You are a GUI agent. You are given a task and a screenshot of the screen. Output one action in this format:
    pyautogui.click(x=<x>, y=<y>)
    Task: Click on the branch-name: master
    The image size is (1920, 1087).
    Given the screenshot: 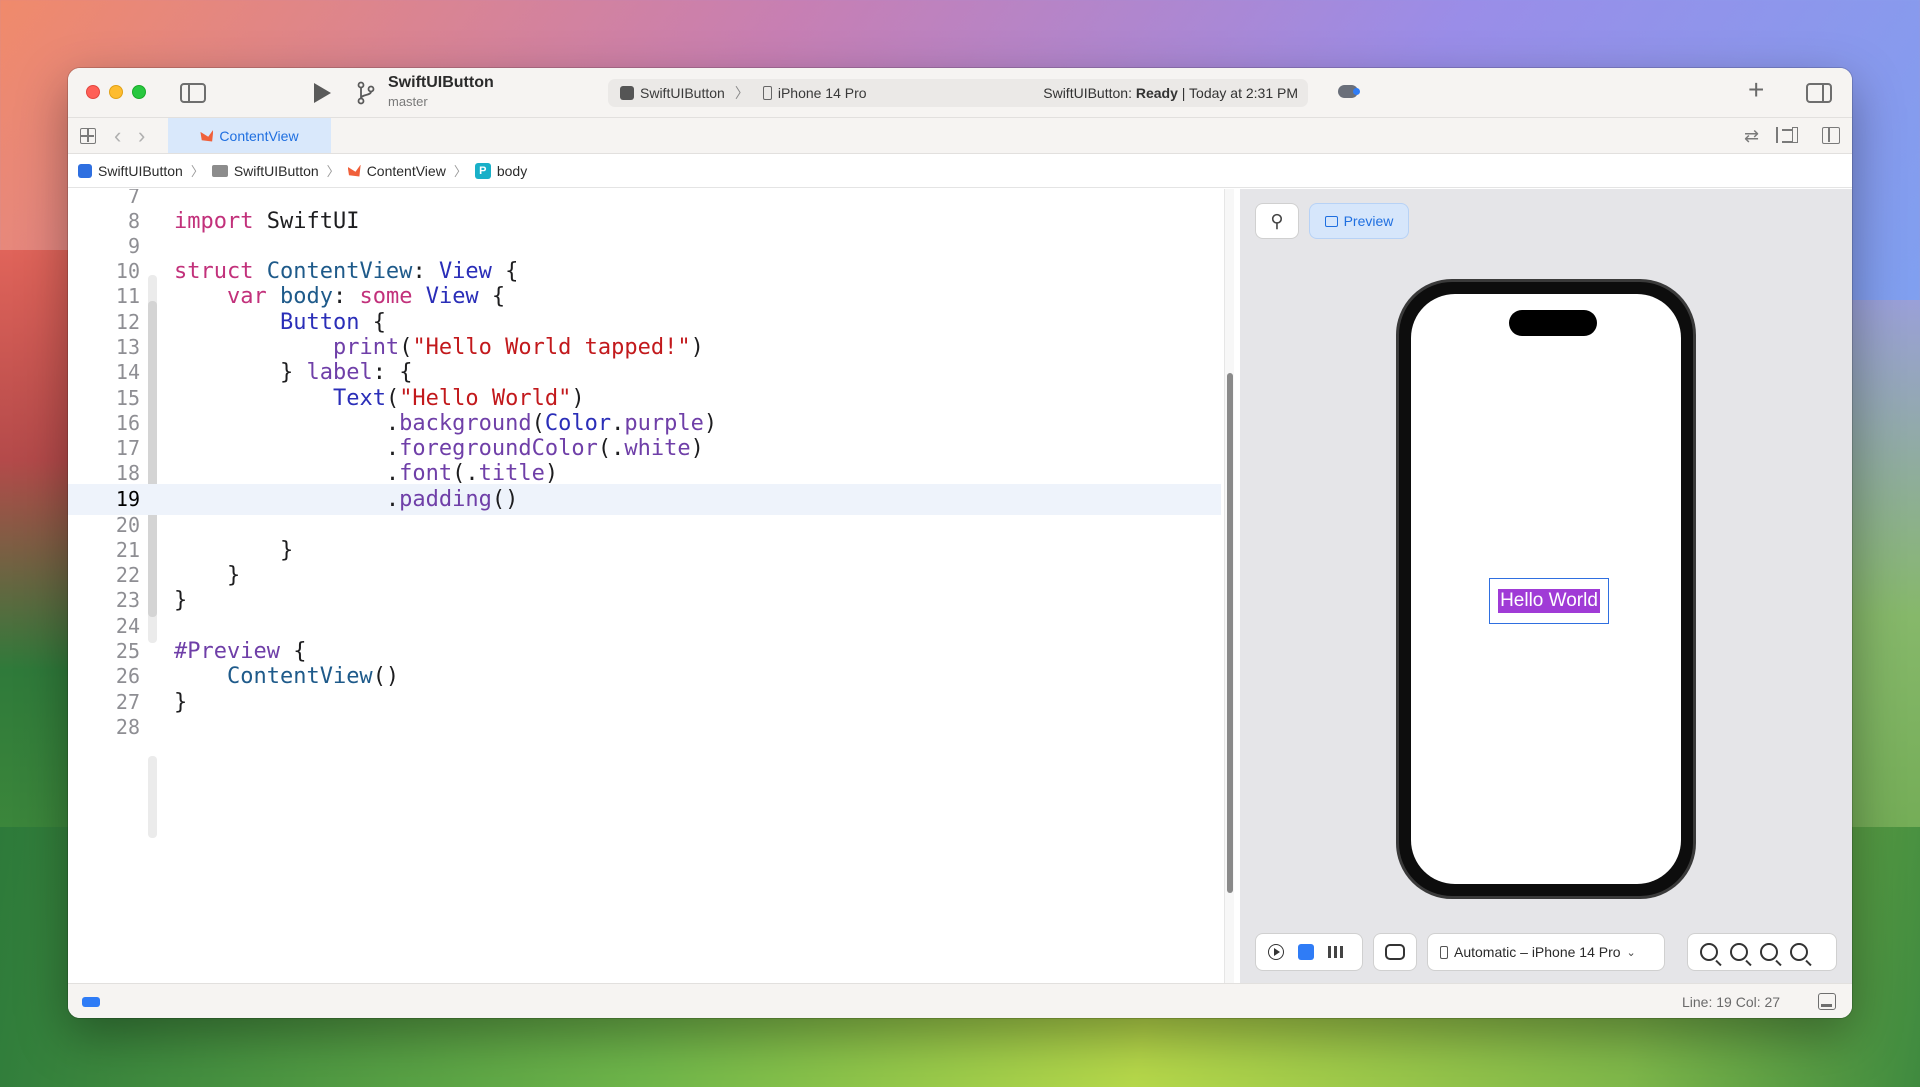 What is the action you would take?
    pyautogui.click(x=408, y=101)
    